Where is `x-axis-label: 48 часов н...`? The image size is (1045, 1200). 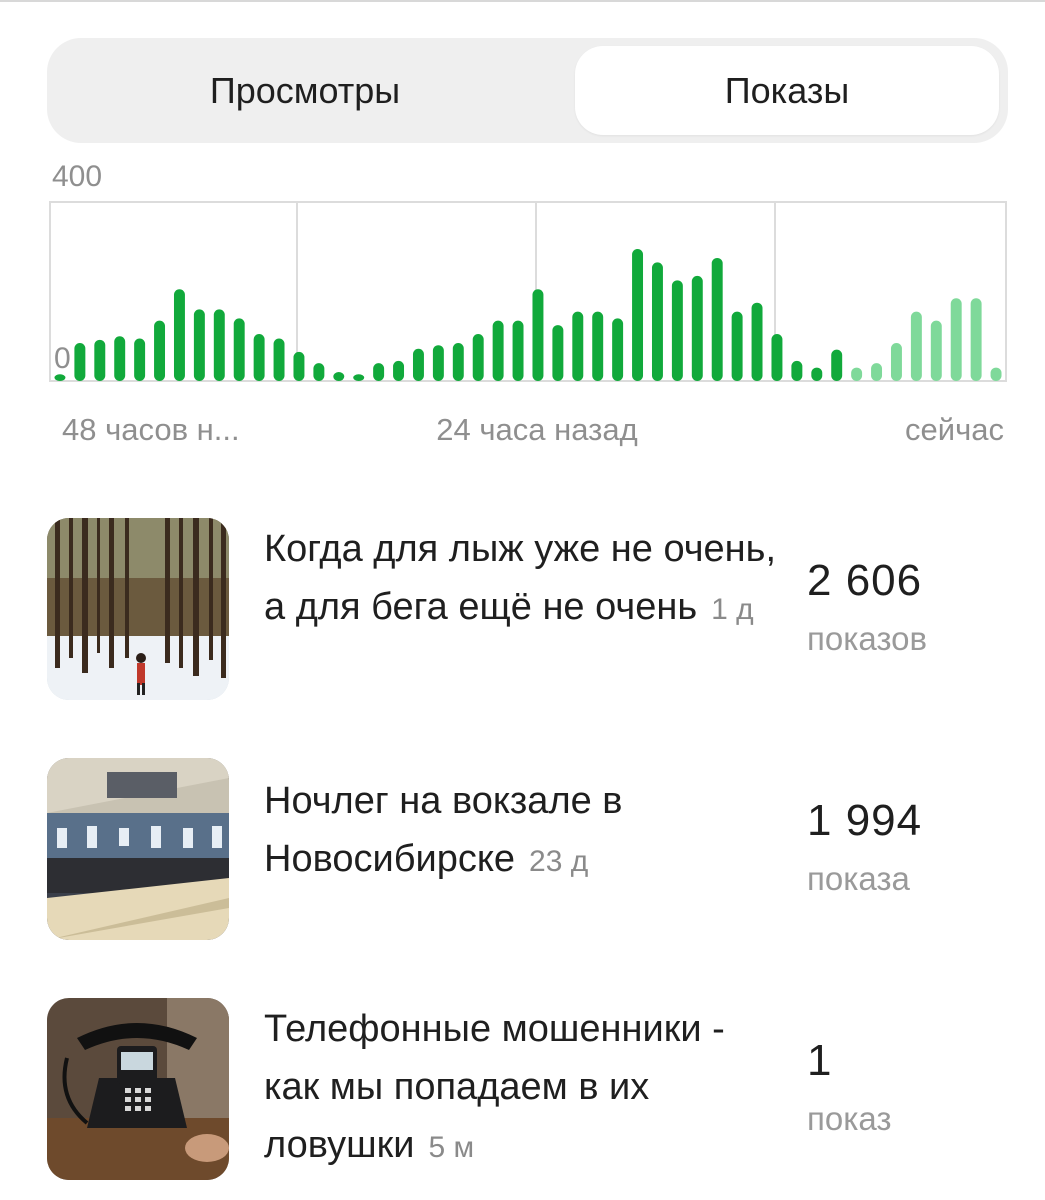 x-axis-label: 48 часов н... is located at coordinates (151, 429).